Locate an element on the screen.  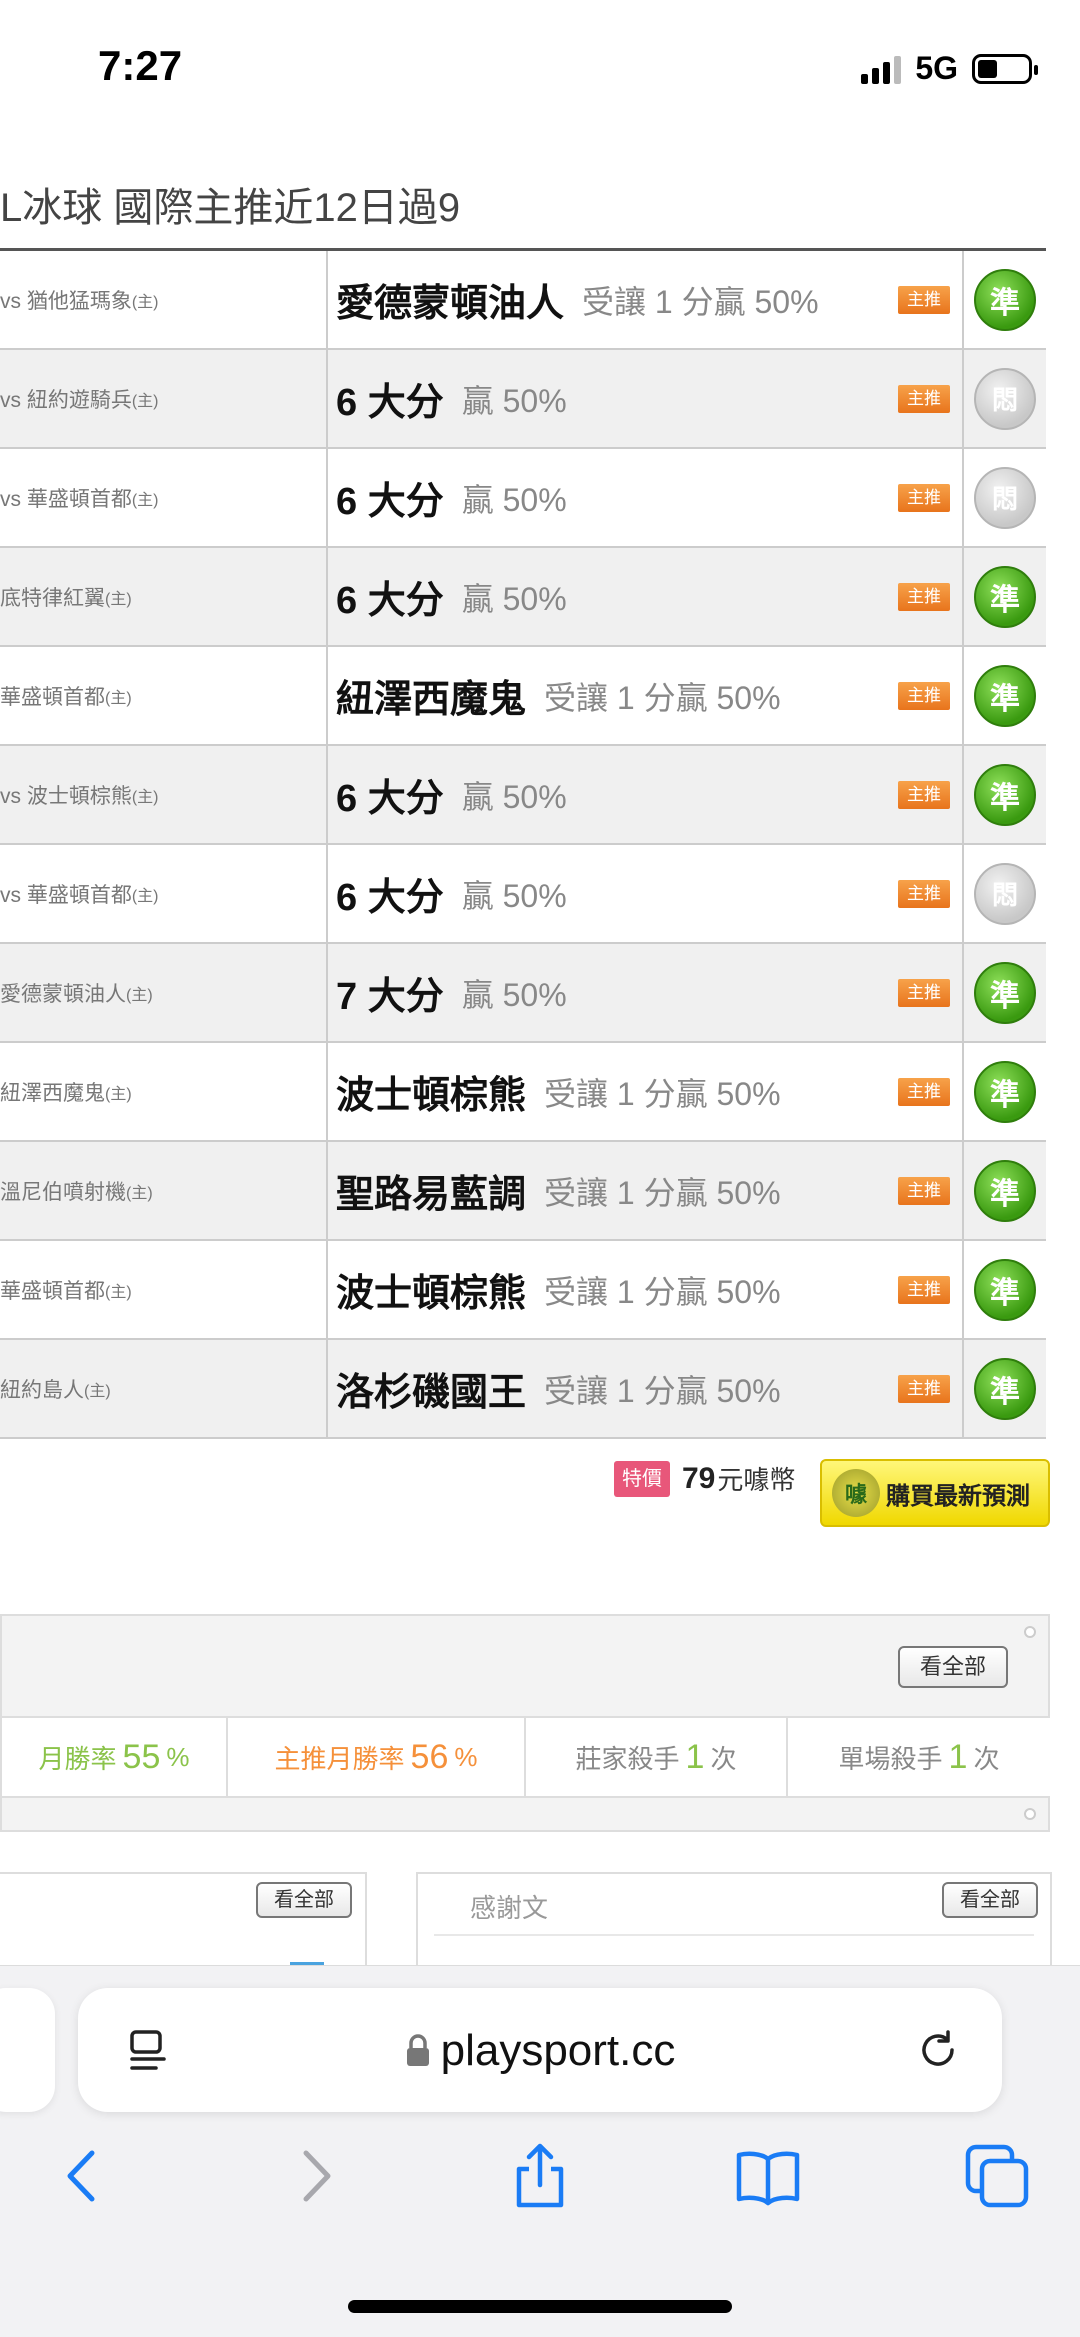
stats-see-all-button: 看全部 is located at coordinates (953, 1667).